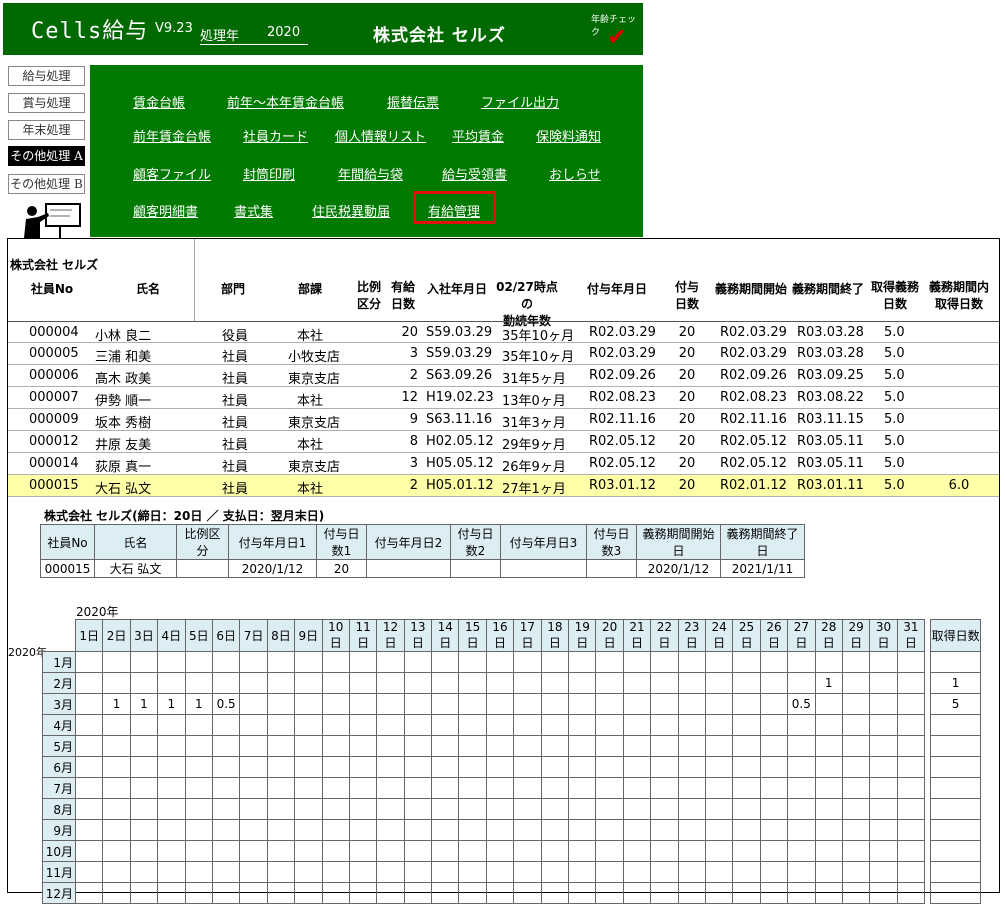 Image resolution: width=1005 pixels, height=904 pixels. I want to click on cell-paid-days: 20, so click(403, 332).